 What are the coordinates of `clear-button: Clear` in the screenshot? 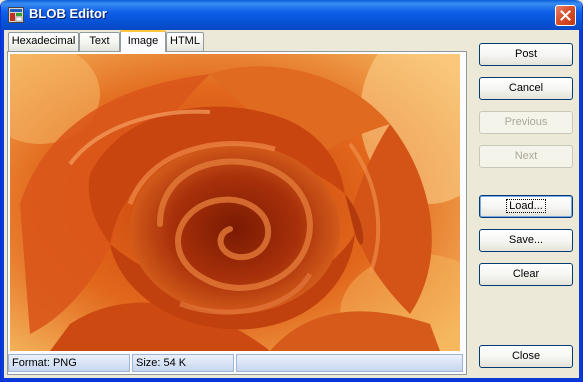 It's located at (526, 274).